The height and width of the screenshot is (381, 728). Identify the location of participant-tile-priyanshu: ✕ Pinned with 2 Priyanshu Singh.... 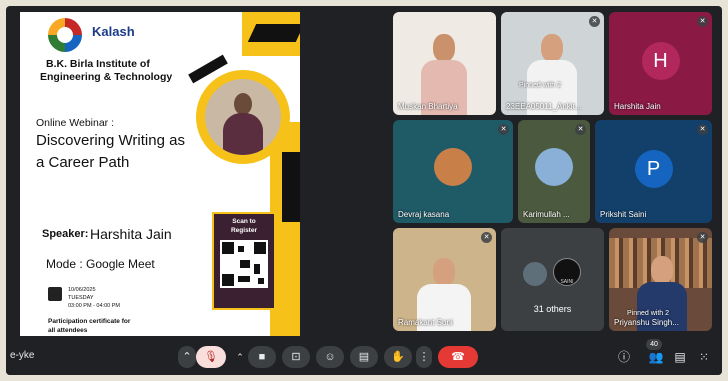
(660, 279).